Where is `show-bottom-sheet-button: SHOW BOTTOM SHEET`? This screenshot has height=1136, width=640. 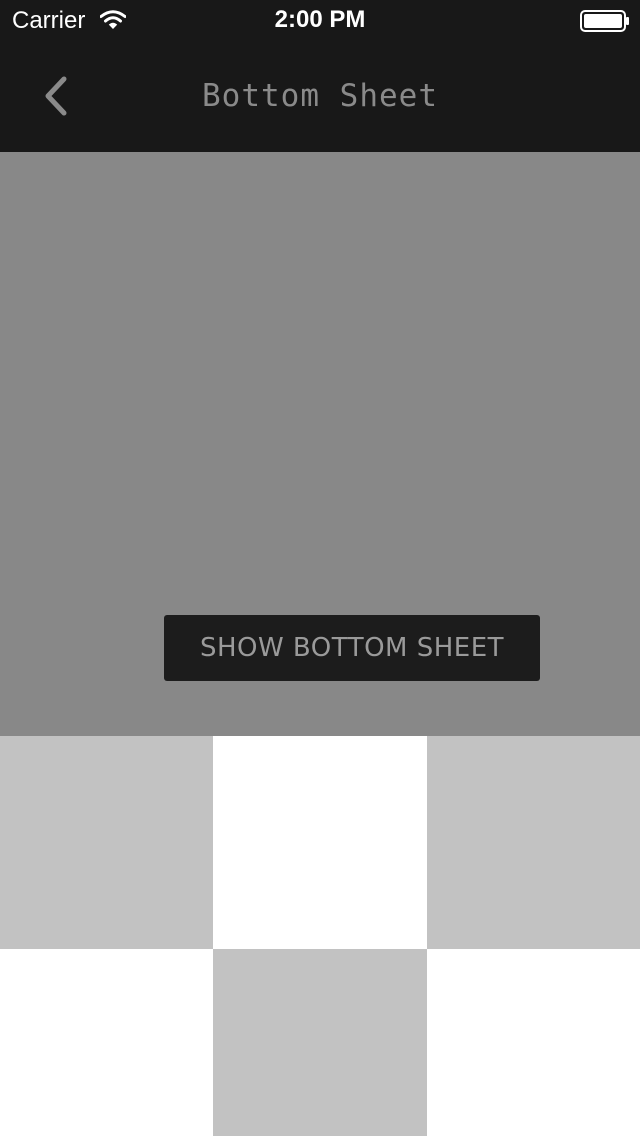
show-bottom-sheet-button: SHOW BOTTOM SHEET is located at coordinates (352, 648).